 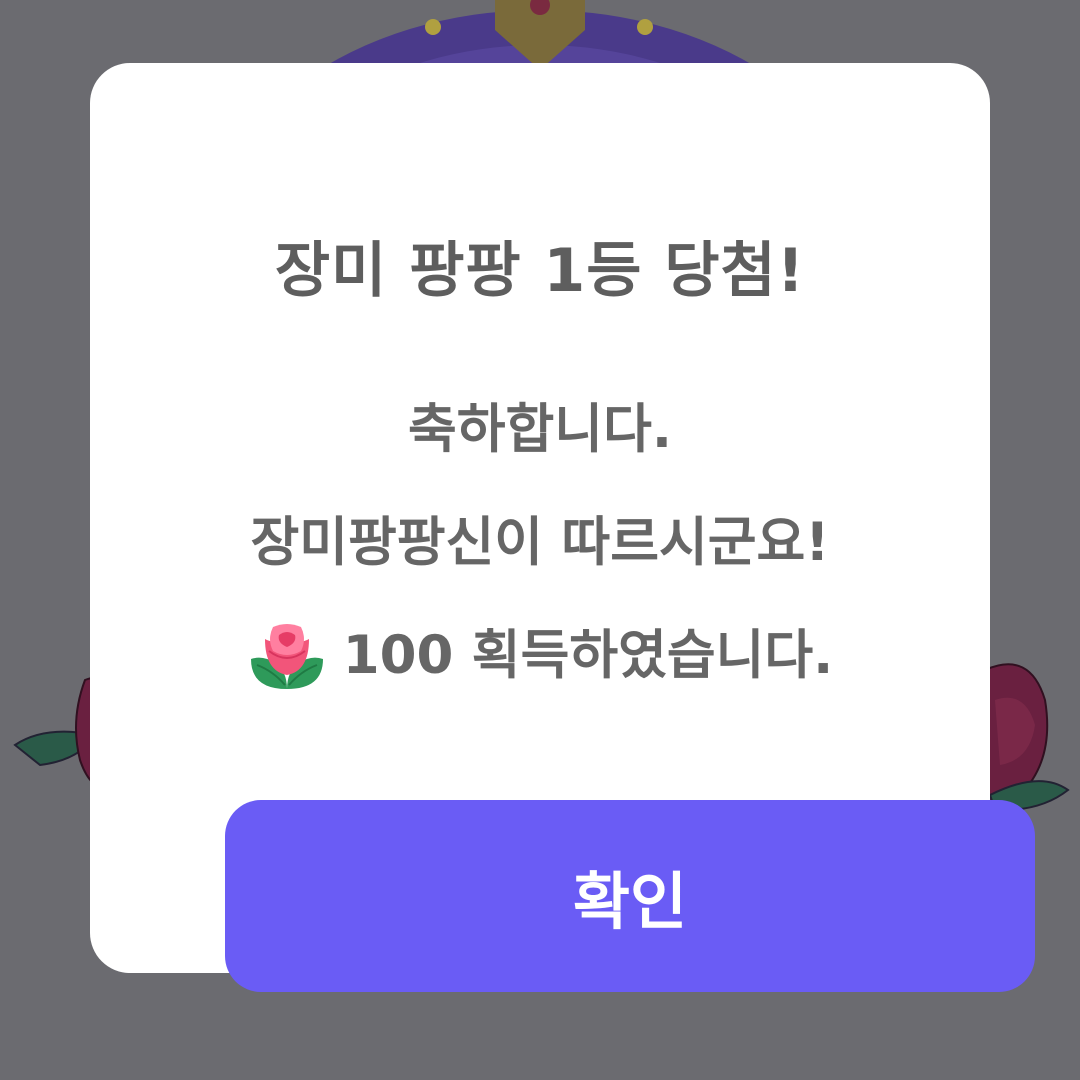 I want to click on dialog-title: 장미 팡팡 1등 당첨!, so click(x=540, y=271).